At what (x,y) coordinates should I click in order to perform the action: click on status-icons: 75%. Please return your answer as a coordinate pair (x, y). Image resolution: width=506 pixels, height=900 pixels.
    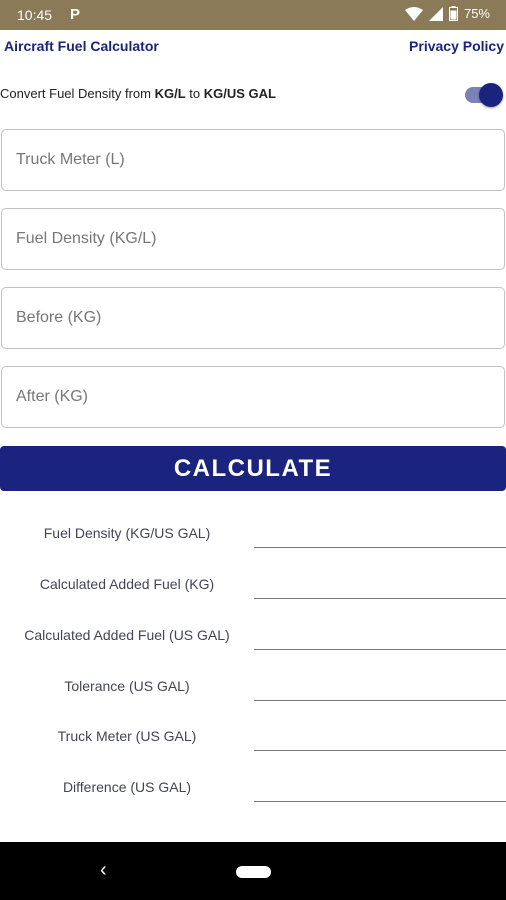
    Looking at the image, I should click on (447, 13).